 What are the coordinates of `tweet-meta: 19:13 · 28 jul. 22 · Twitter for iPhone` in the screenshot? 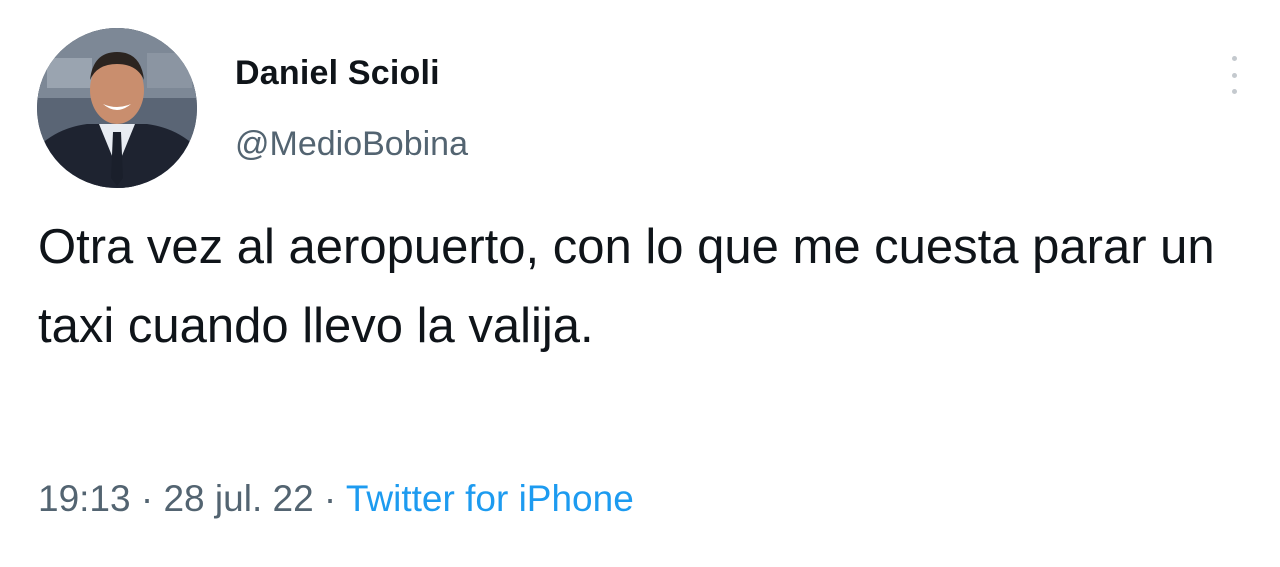 It's located at (336, 499).